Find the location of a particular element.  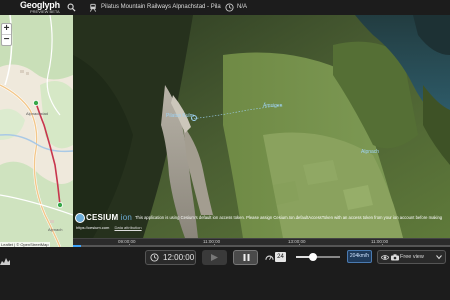

app-name-sub: PREVIEW BETA is located at coordinates (45, 11).